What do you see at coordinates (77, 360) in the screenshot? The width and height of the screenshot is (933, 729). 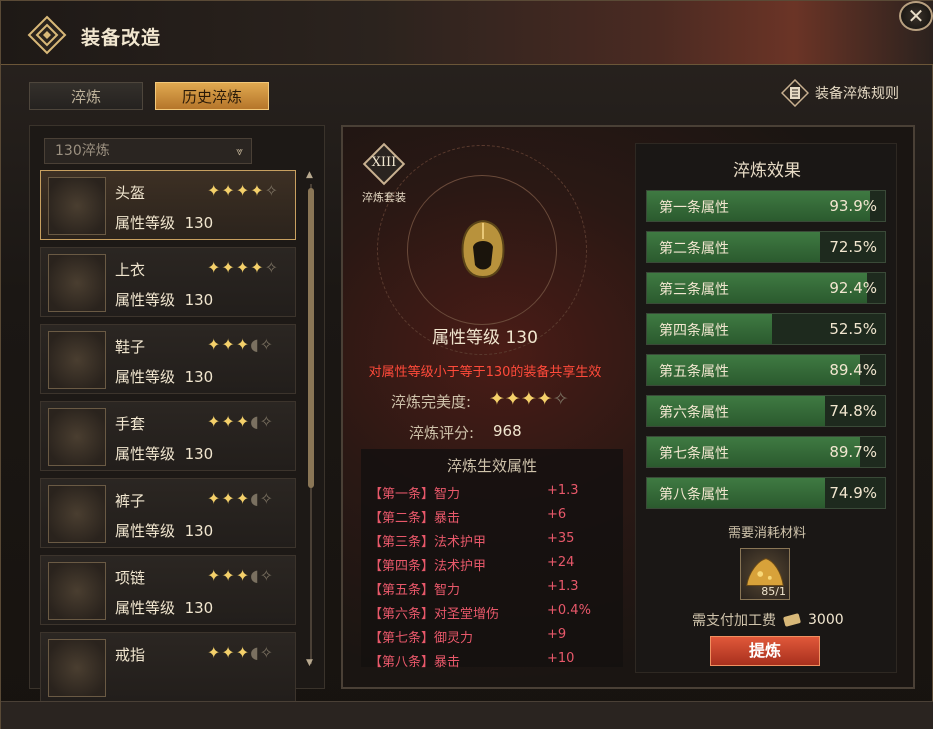 I see `boots-icon` at bounding box center [77, 360].